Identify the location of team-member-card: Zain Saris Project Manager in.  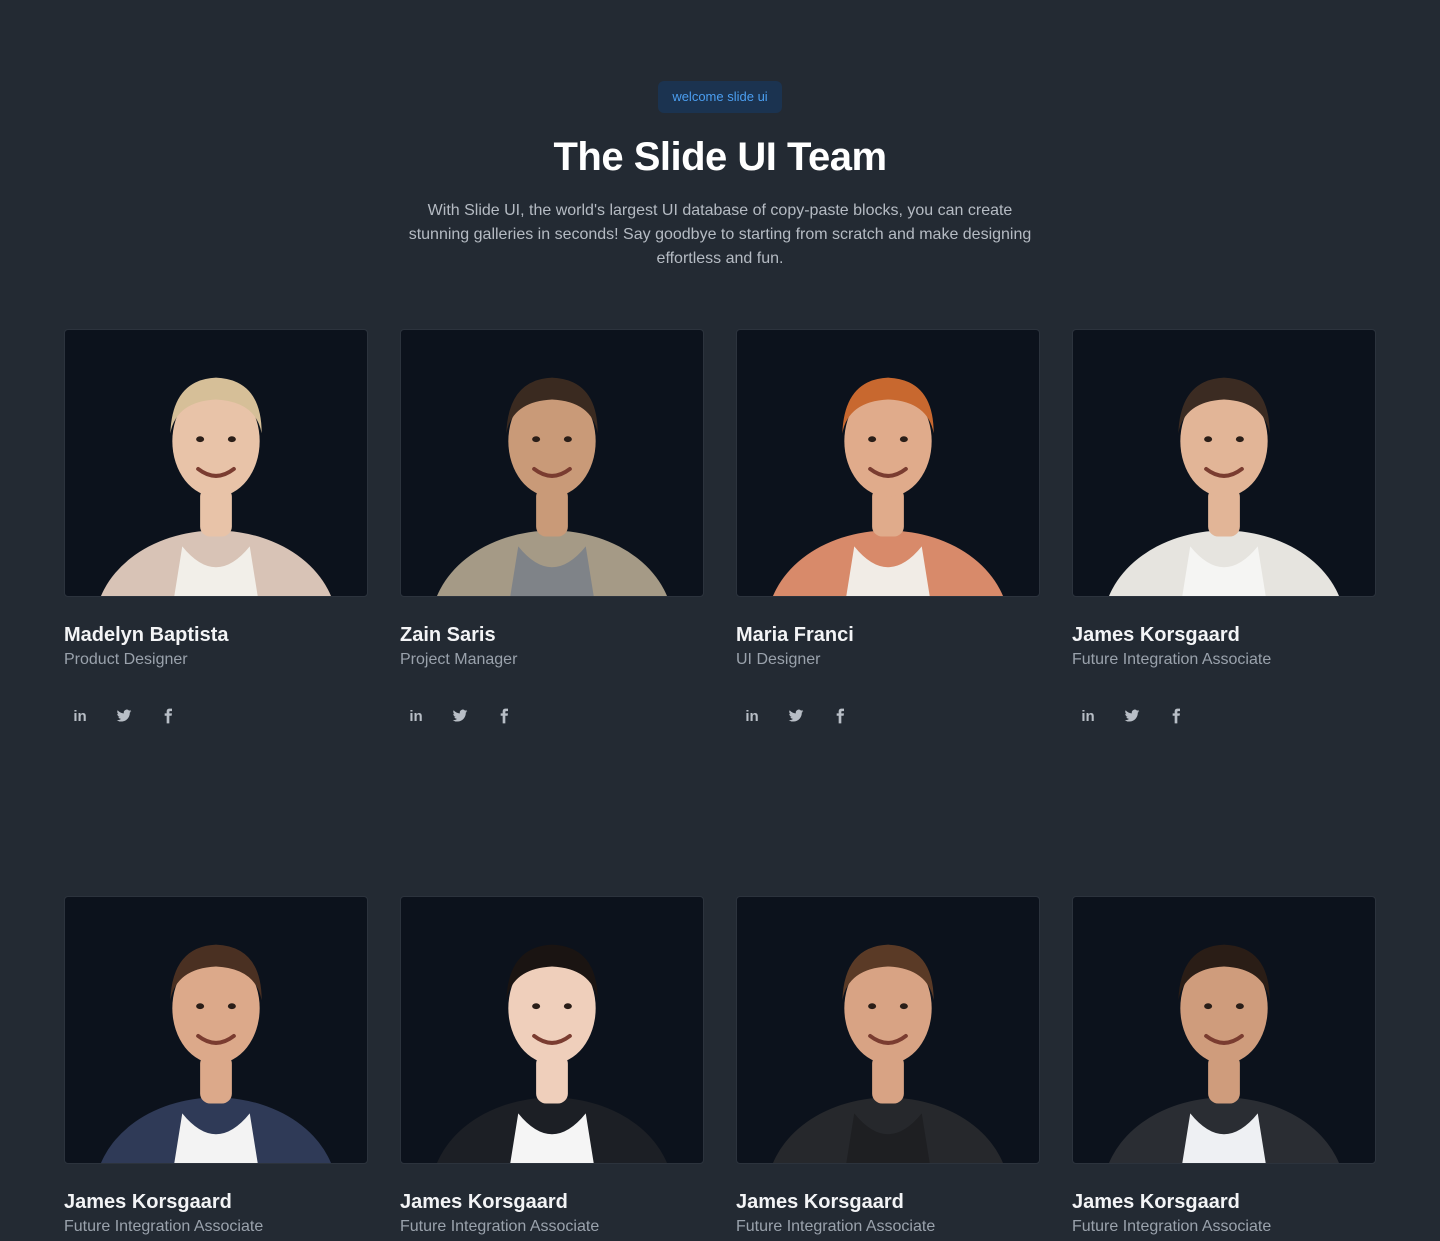
(552, 530).